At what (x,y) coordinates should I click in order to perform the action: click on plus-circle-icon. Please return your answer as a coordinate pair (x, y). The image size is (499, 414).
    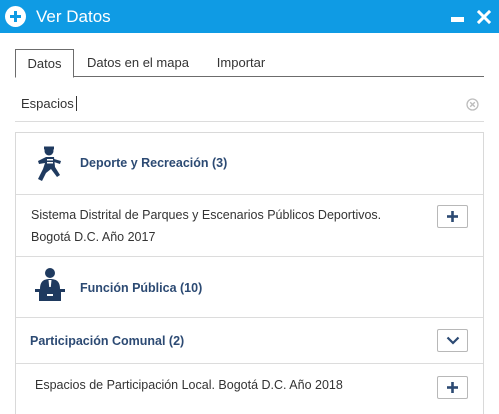
    Looking at the image, I should click on (15, 16).